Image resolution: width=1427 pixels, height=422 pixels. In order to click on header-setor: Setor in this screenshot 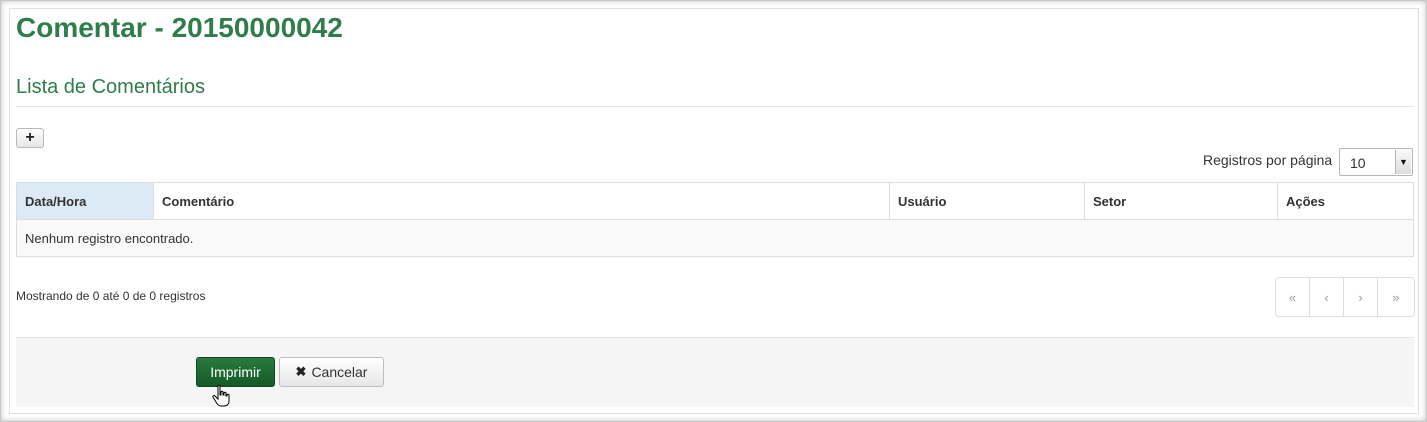, I will do `click(1181, 201)`.